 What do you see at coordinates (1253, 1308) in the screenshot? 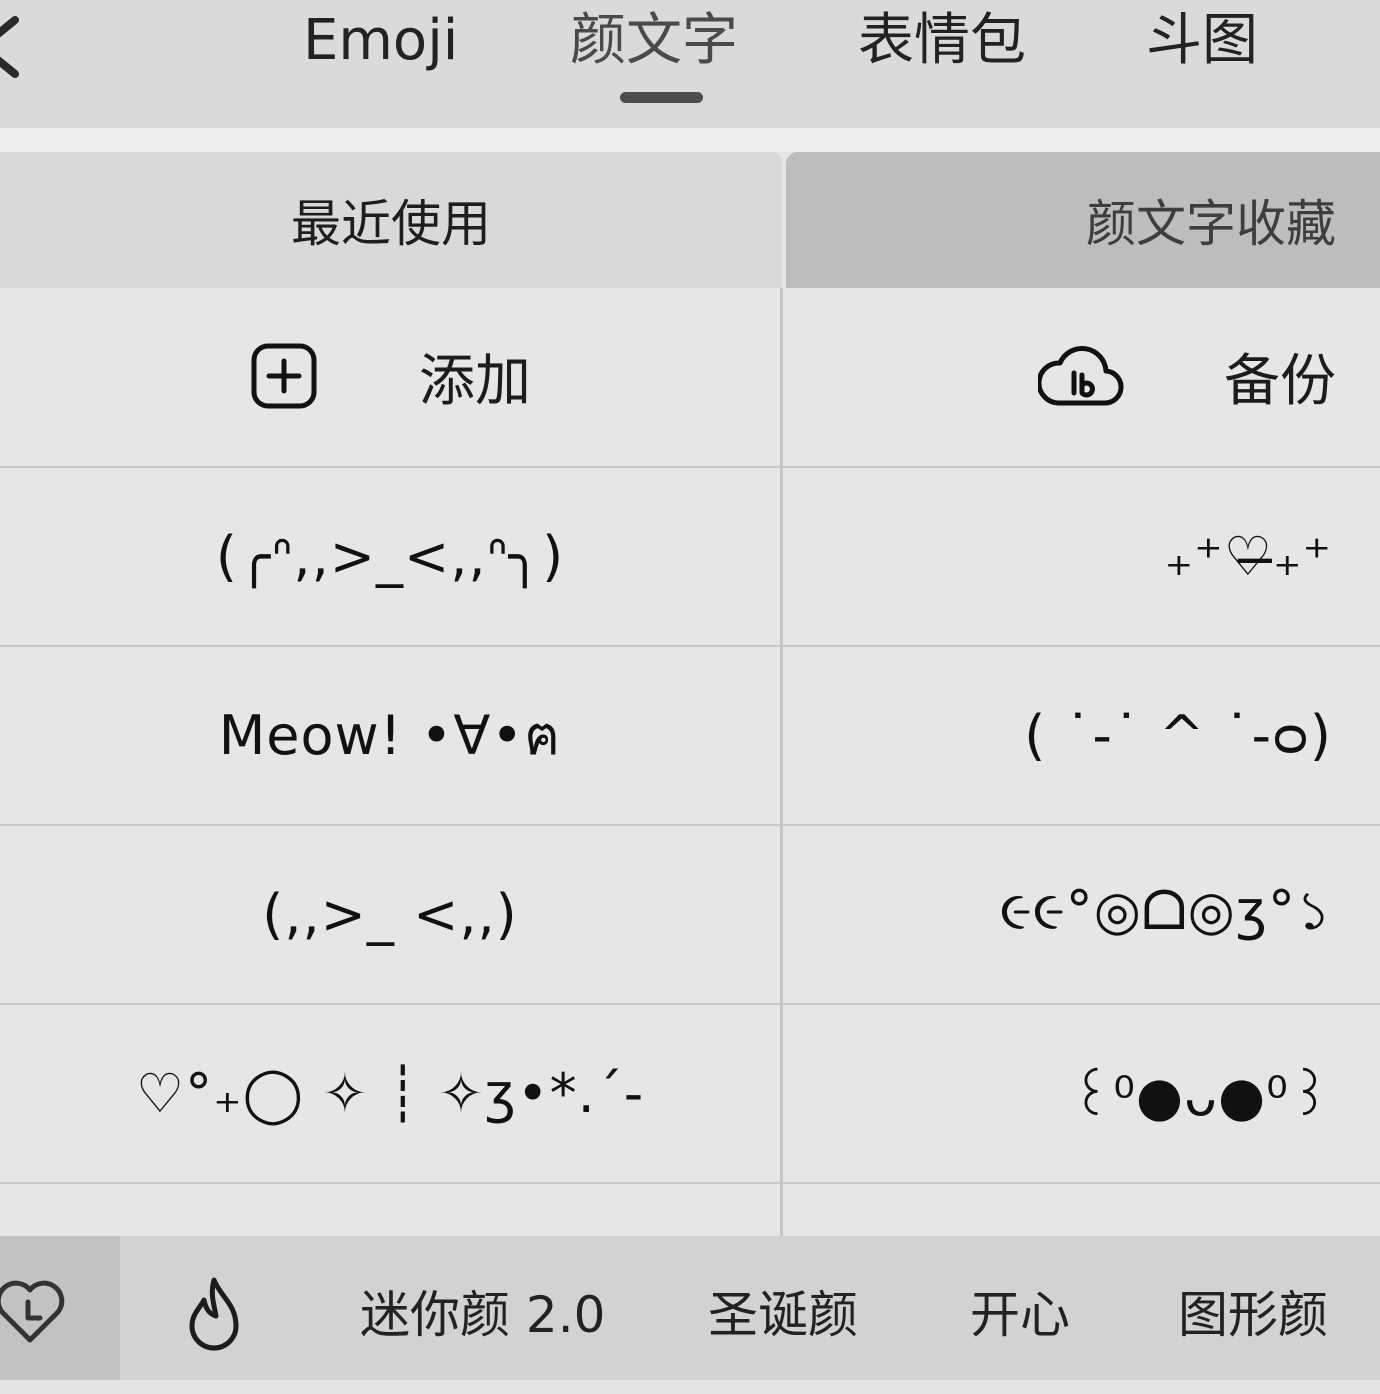
I see `category-graphic: 图形颜` at bounding box center [1253, 1308].